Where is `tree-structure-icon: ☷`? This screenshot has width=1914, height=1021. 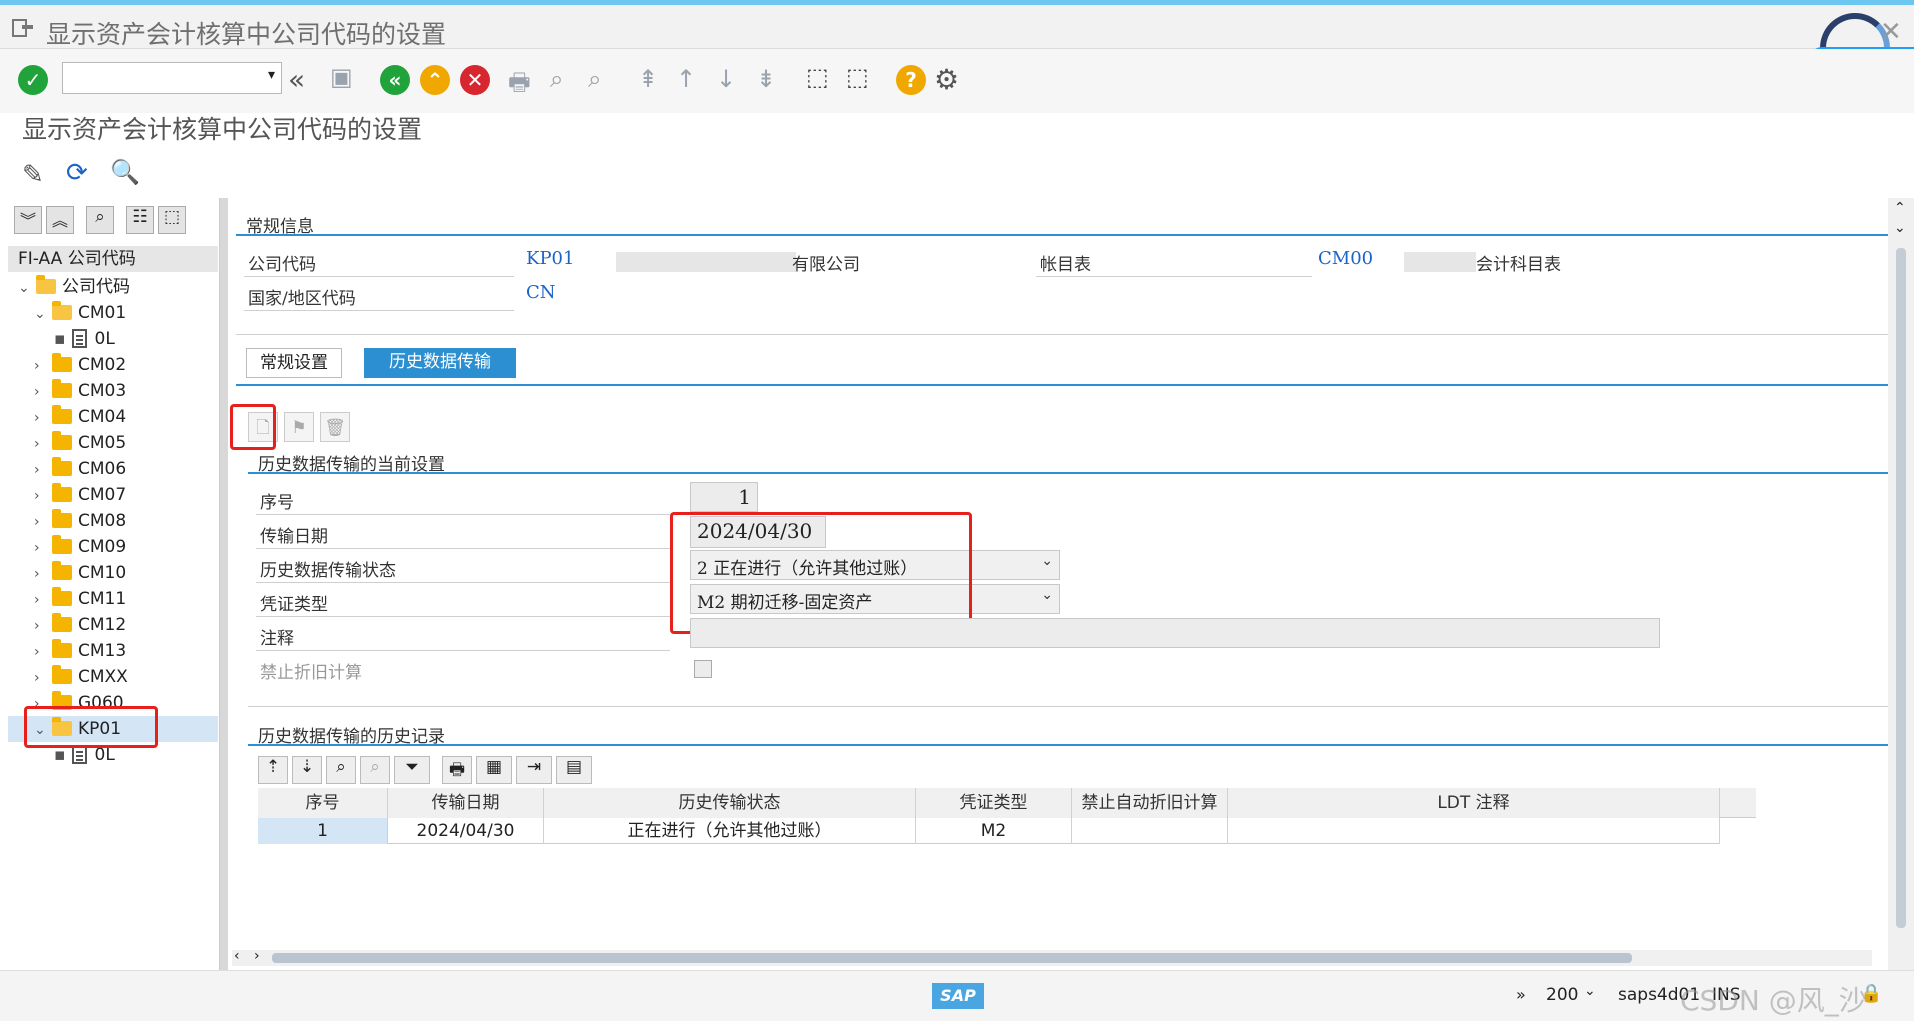 tree-structure-icon: ☷ is located at coordinates (140, 220).